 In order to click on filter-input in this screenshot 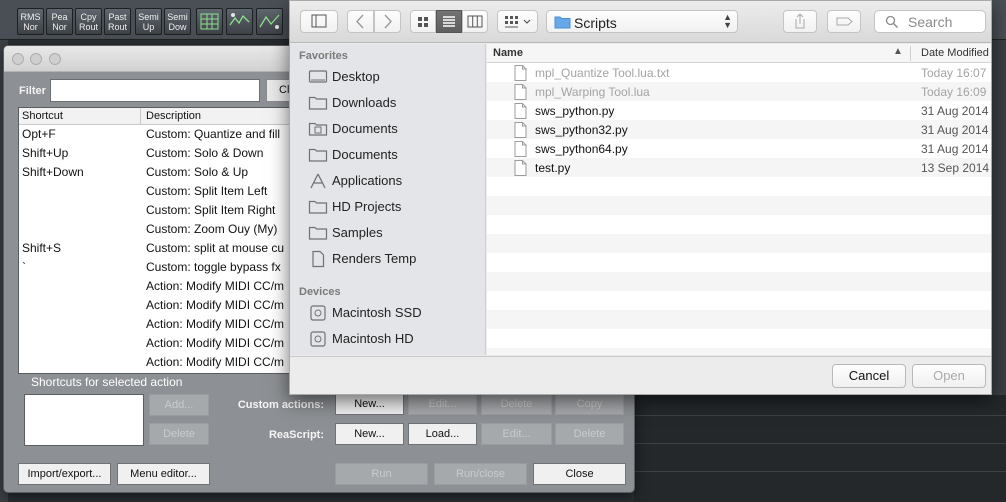, I will do `click(155, 90)`.